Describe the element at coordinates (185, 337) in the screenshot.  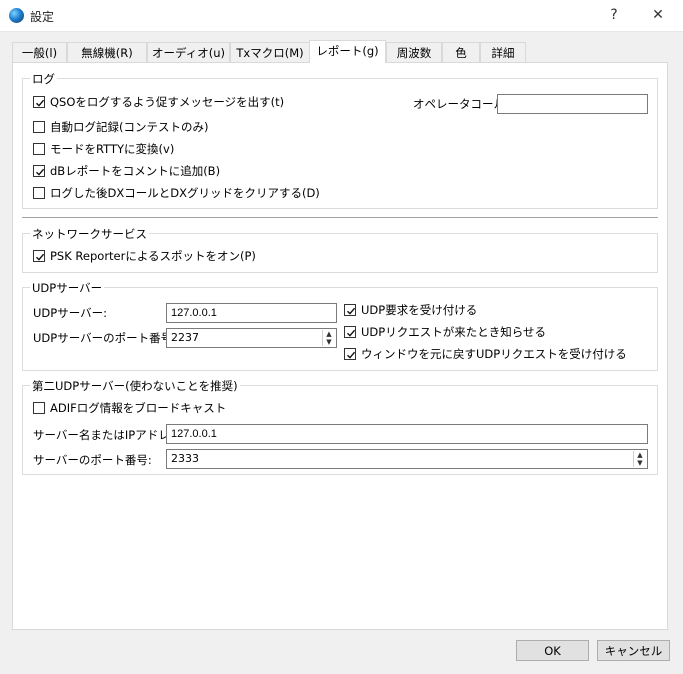
I see `udp-port-value: 2237` at that location.